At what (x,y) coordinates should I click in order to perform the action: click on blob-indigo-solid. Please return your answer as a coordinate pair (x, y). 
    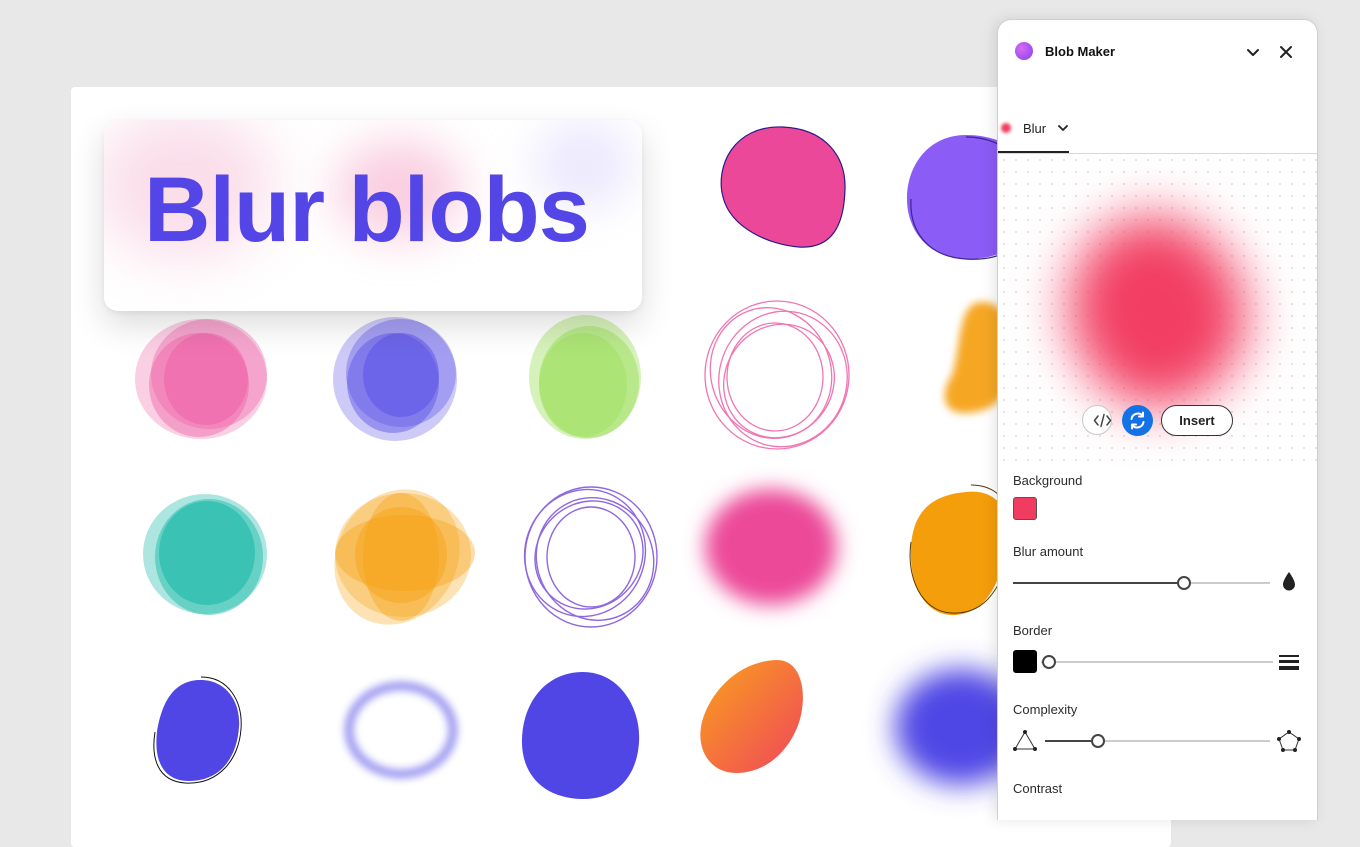
    Looking at the image, I should click on (580, 736).